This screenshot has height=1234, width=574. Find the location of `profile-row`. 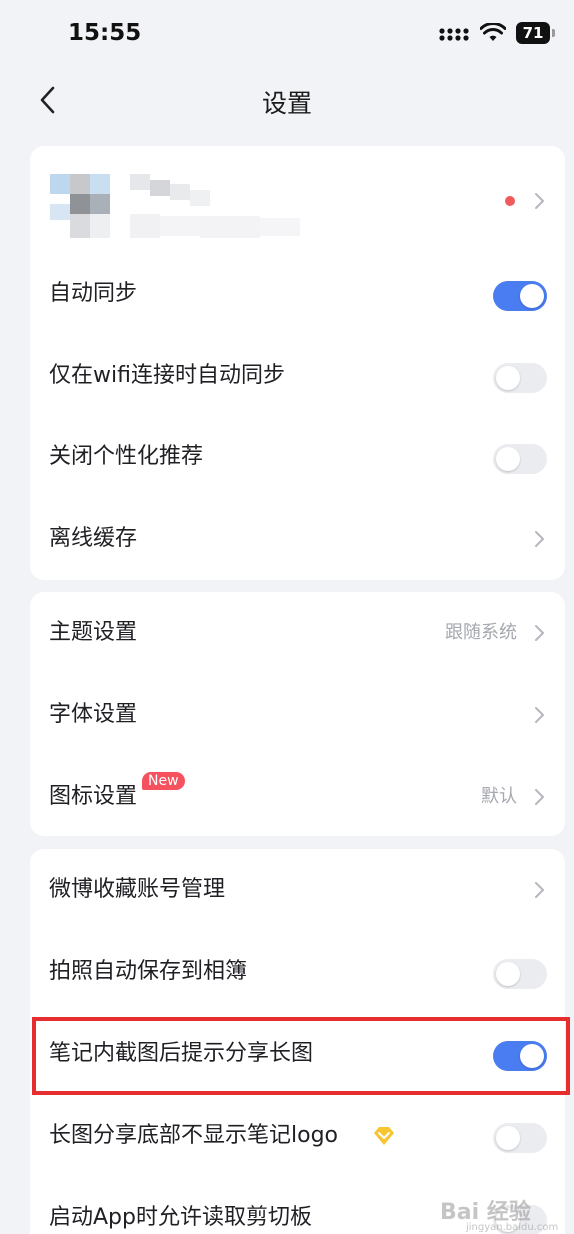

profile-row is located at coordinates (297, 201).